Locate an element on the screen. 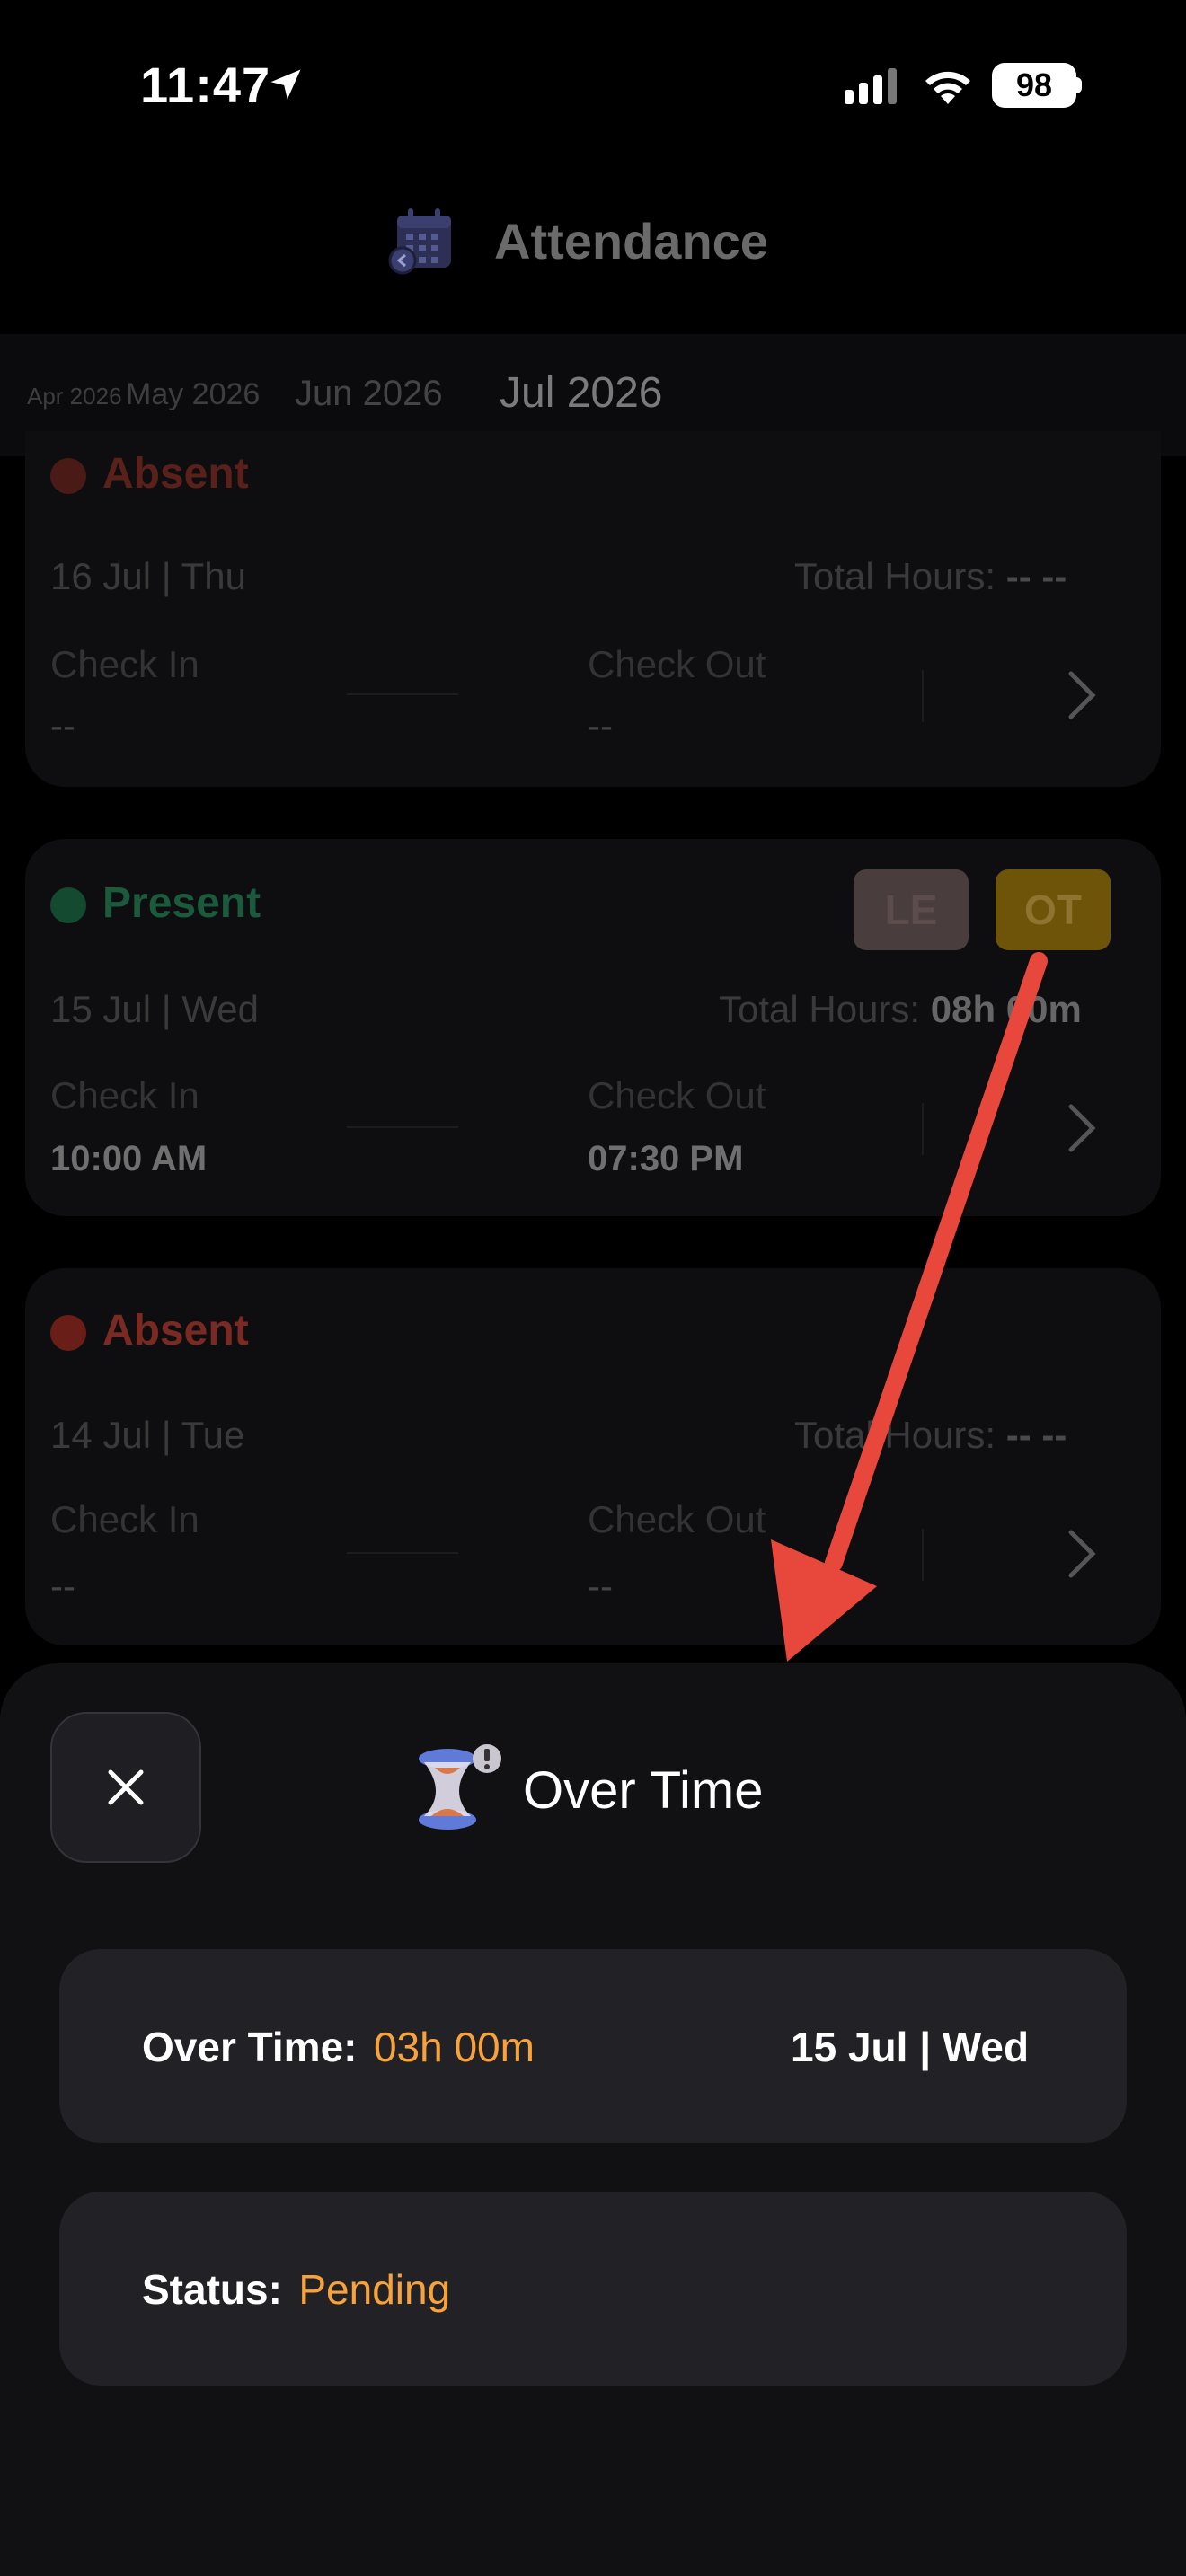 The image size is (1186, 2576). late-entry-badge: LE is located at coordinates (911, 909).